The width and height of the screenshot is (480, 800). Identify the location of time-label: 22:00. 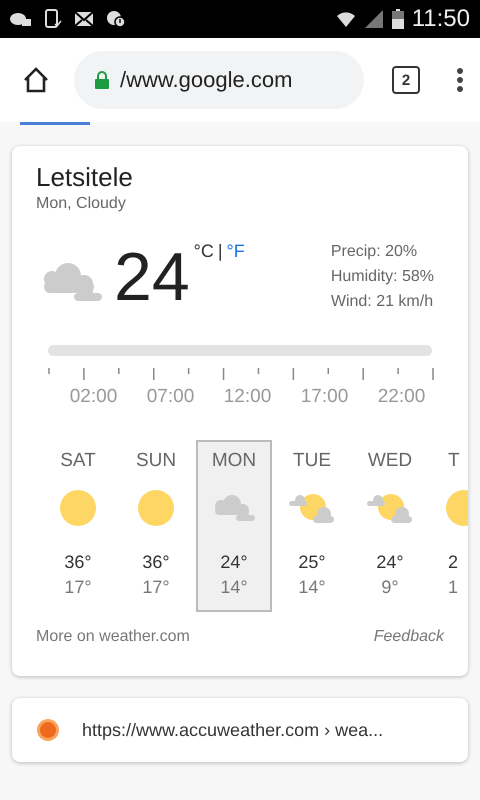
(401, 397).